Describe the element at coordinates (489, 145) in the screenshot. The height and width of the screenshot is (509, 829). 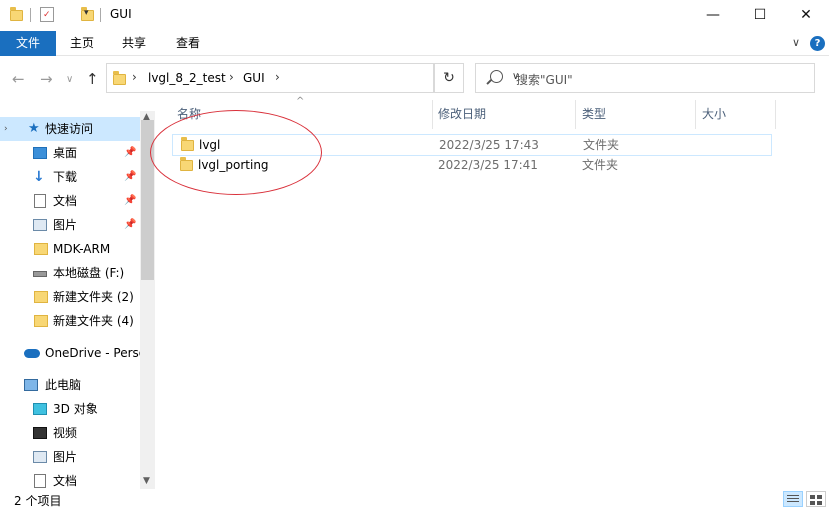
I see `file-date: 2022/3/25 17:43` at that location.